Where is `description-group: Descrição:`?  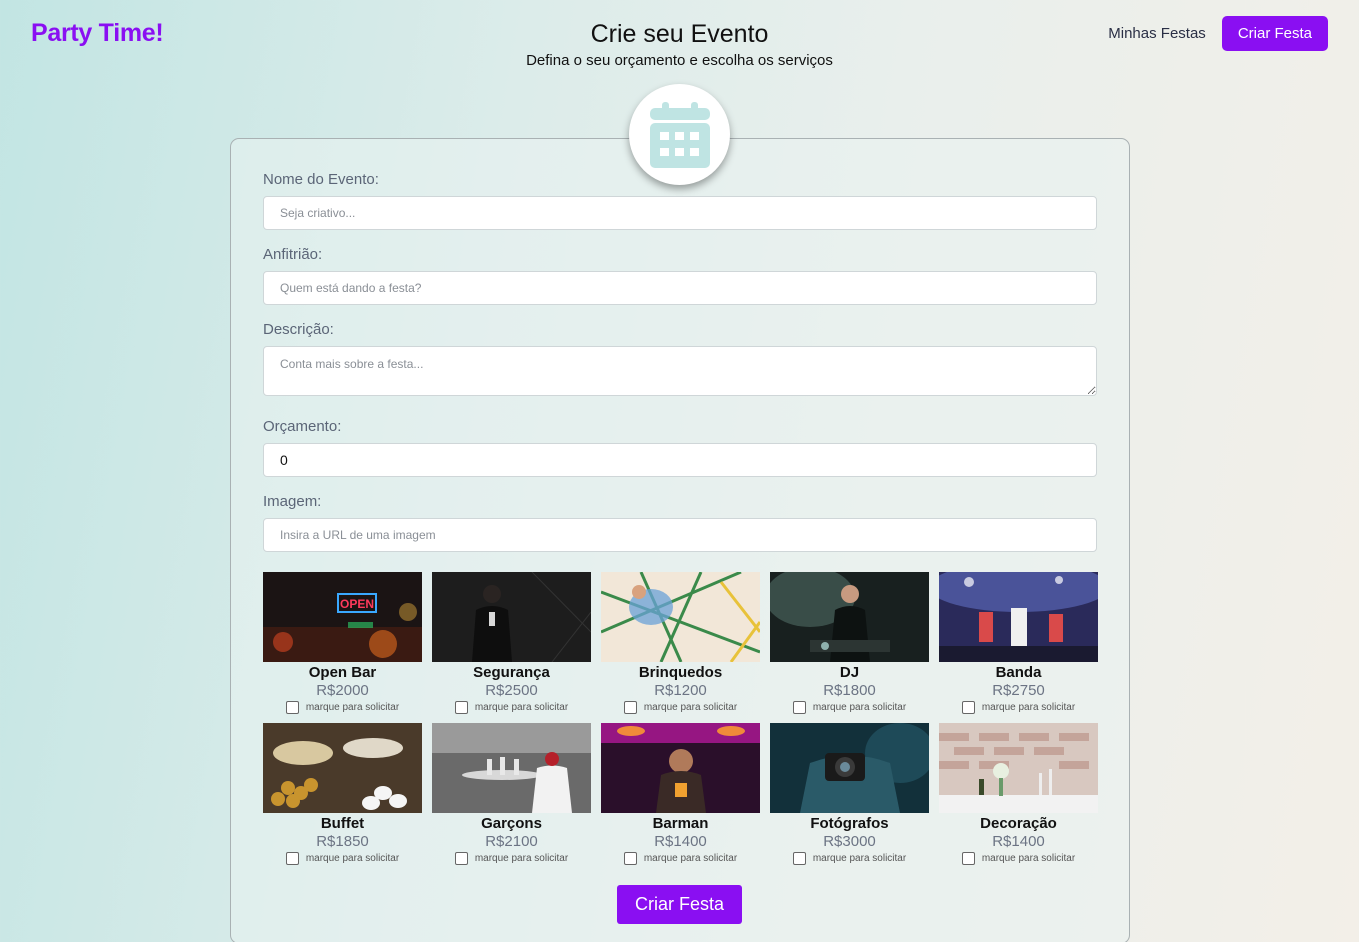
description-group: Descrição: is located at coordinates (680, 361).